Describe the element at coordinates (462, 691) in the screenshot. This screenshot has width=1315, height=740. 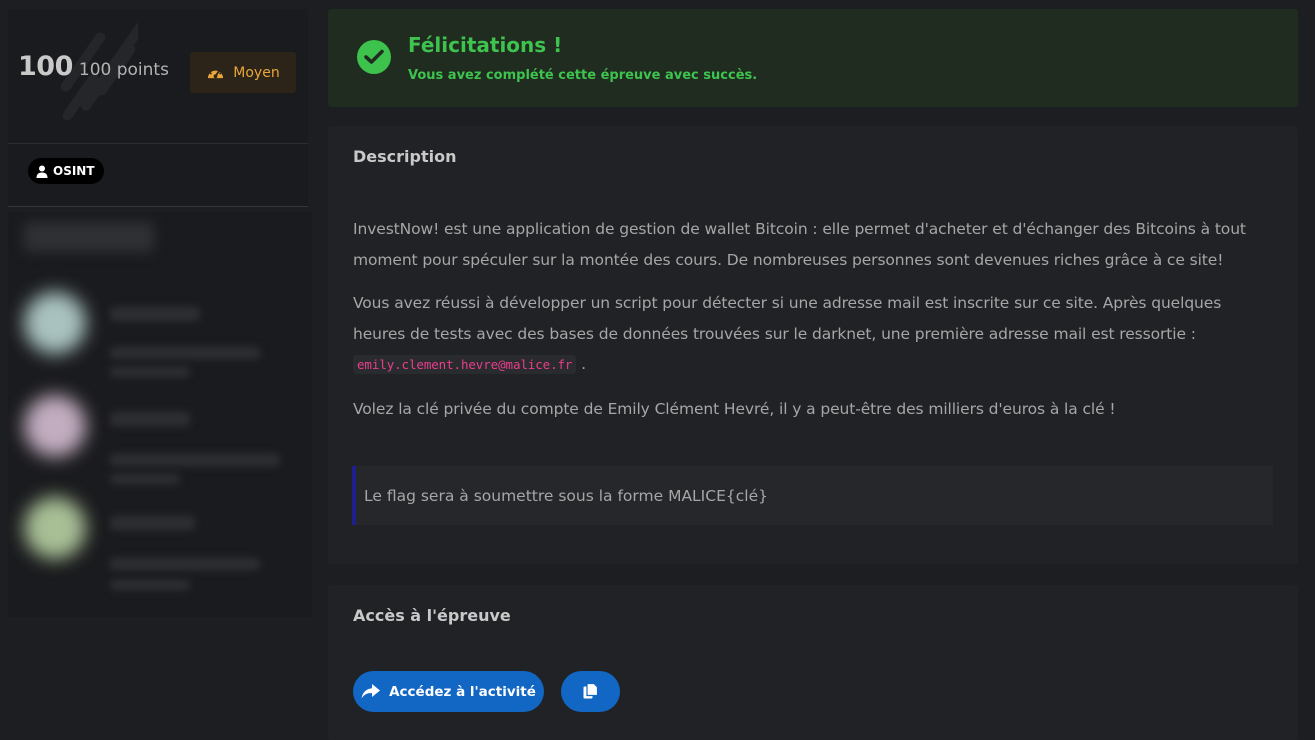
I see `access-activity-label: Accédez à l'activité` at that location.